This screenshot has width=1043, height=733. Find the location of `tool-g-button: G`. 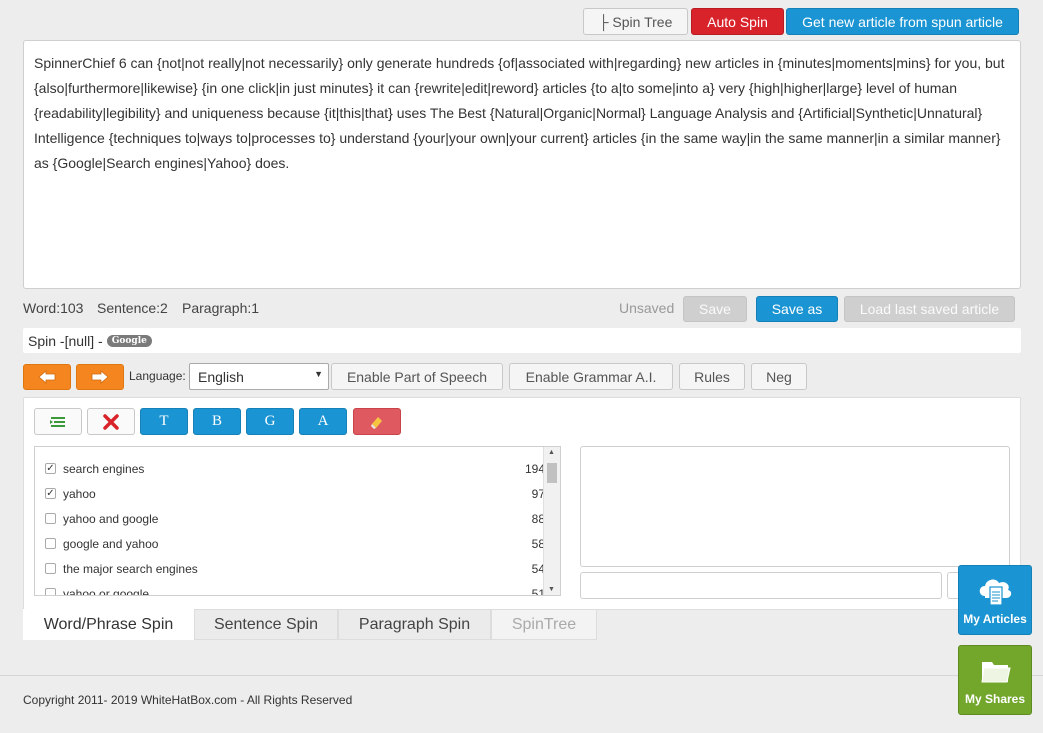

tool-g-button: G is located at coordinates (270, 421).